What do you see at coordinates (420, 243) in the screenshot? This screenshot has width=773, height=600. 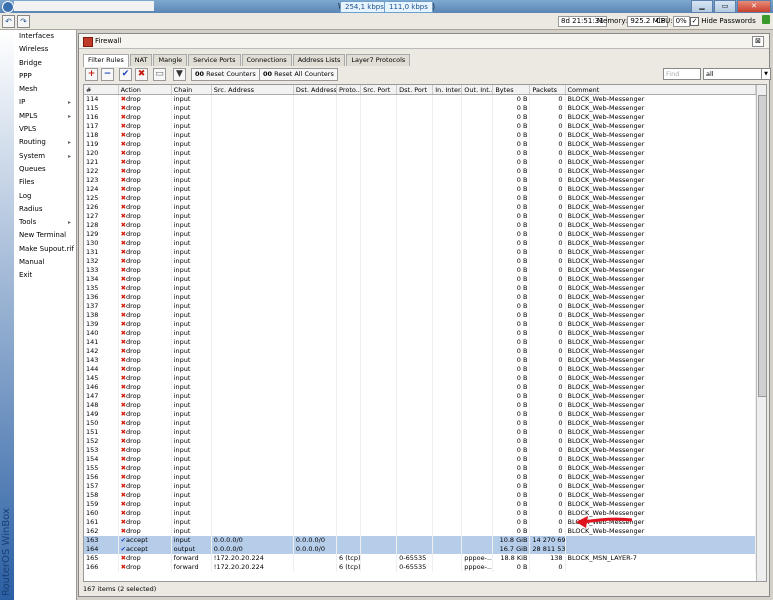 I see `table-row: 130 ✖drop input 0 B 0 BLOCK_Web-Messenger` at bounding box center [420, 243].